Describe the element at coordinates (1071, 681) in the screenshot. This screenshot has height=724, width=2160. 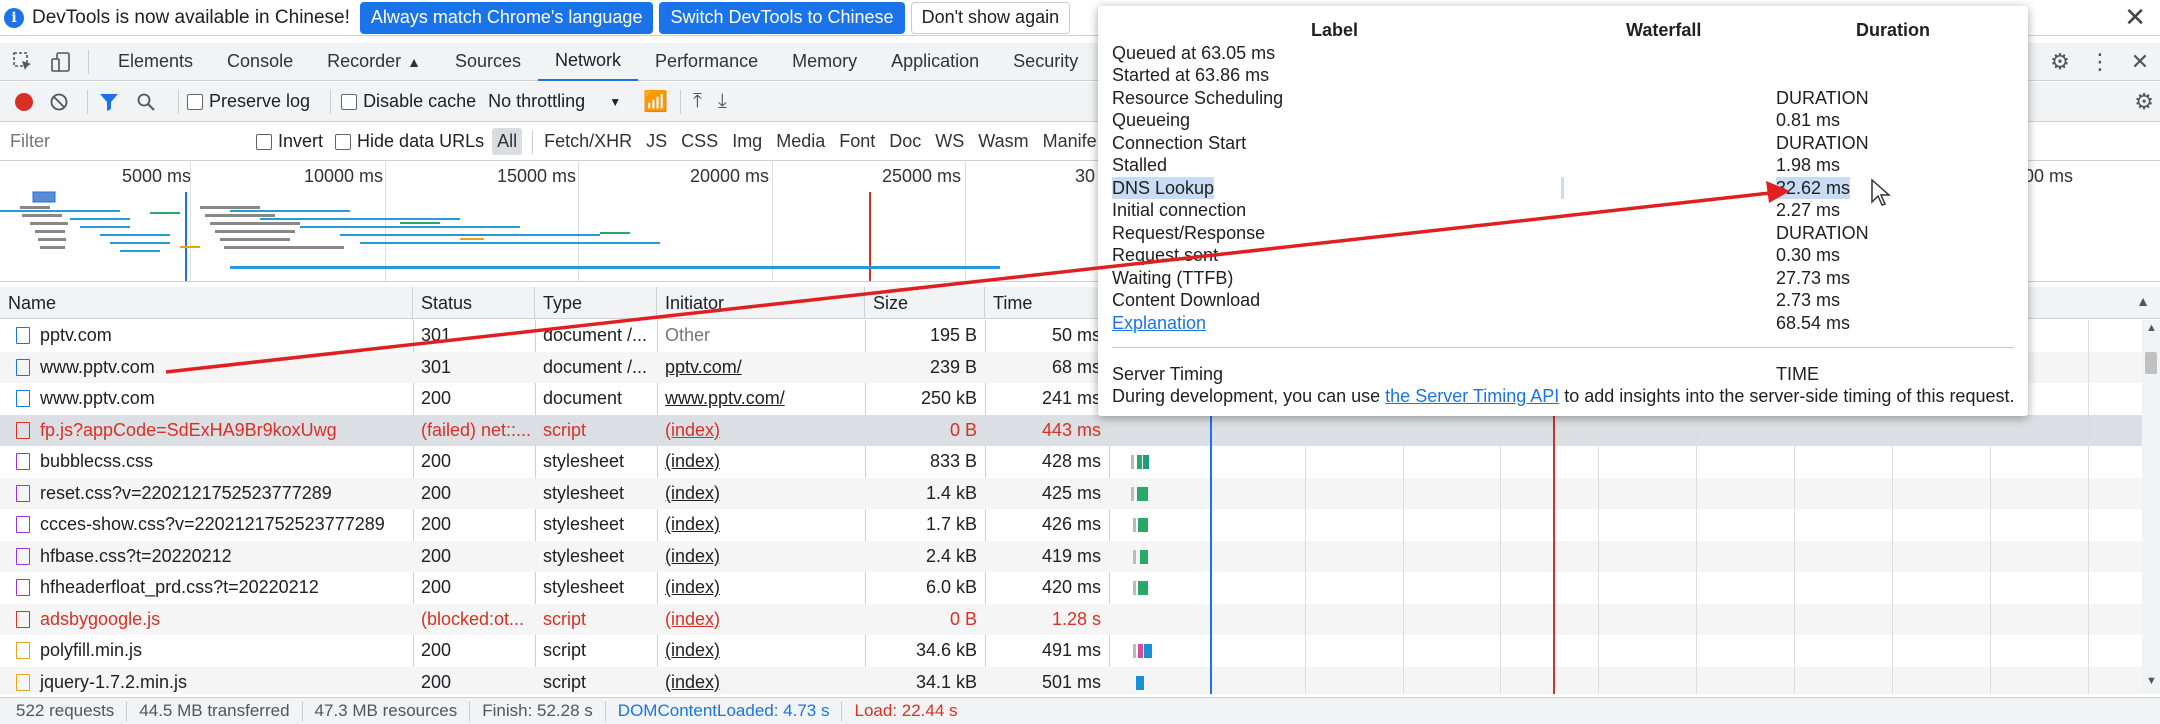
I see `time-cell: 501 ms` at that location.